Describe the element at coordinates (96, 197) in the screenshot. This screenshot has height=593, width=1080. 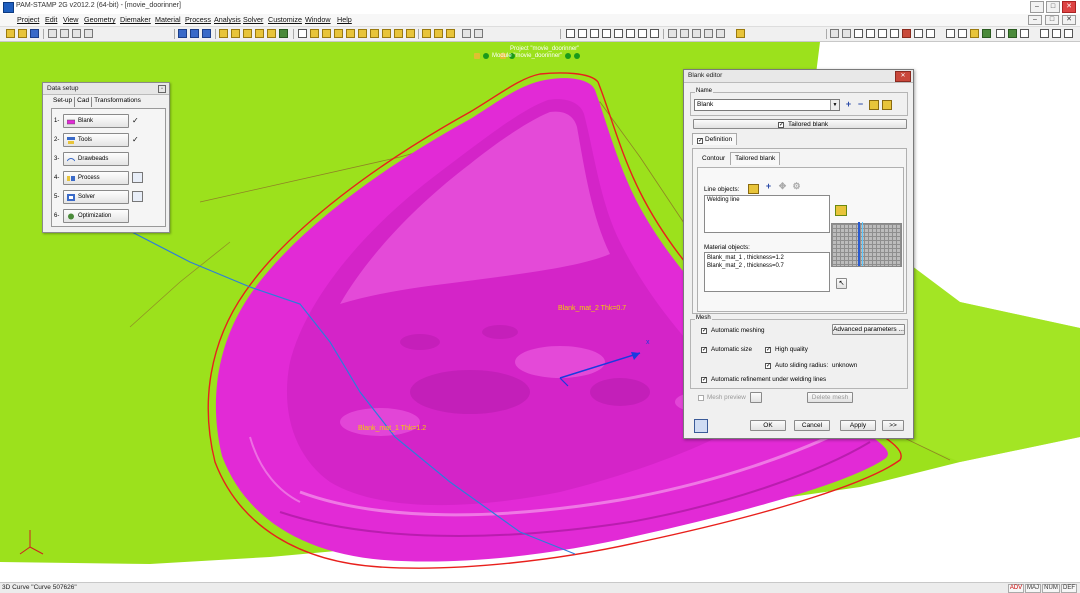
I see `solver-button: Solver` at that location.